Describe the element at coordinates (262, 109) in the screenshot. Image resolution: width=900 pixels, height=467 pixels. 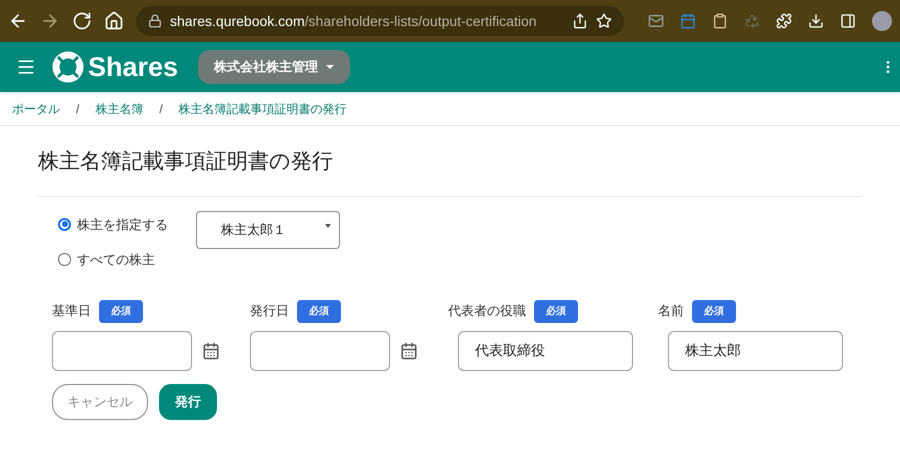
I see `breadcrumb-link: 株主名簿記載事項証明書の発行` at that location.